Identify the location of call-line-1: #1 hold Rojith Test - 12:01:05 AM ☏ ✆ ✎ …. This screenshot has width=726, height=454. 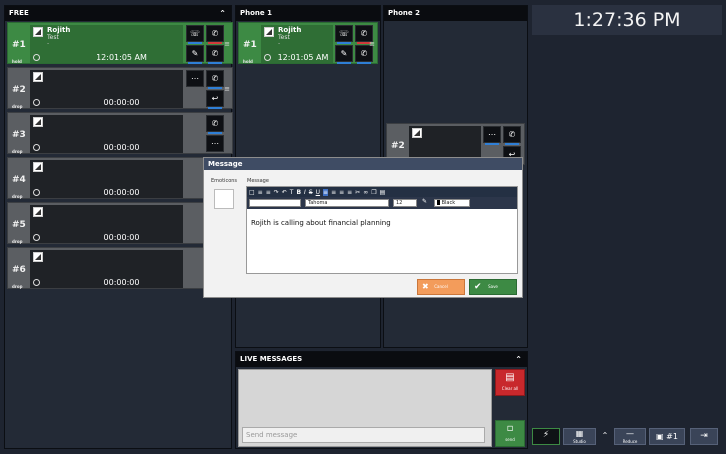
(120, 43).